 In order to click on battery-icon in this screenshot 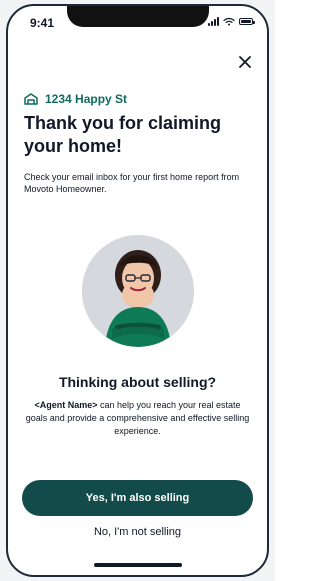, I will do `click(247, 21)`.